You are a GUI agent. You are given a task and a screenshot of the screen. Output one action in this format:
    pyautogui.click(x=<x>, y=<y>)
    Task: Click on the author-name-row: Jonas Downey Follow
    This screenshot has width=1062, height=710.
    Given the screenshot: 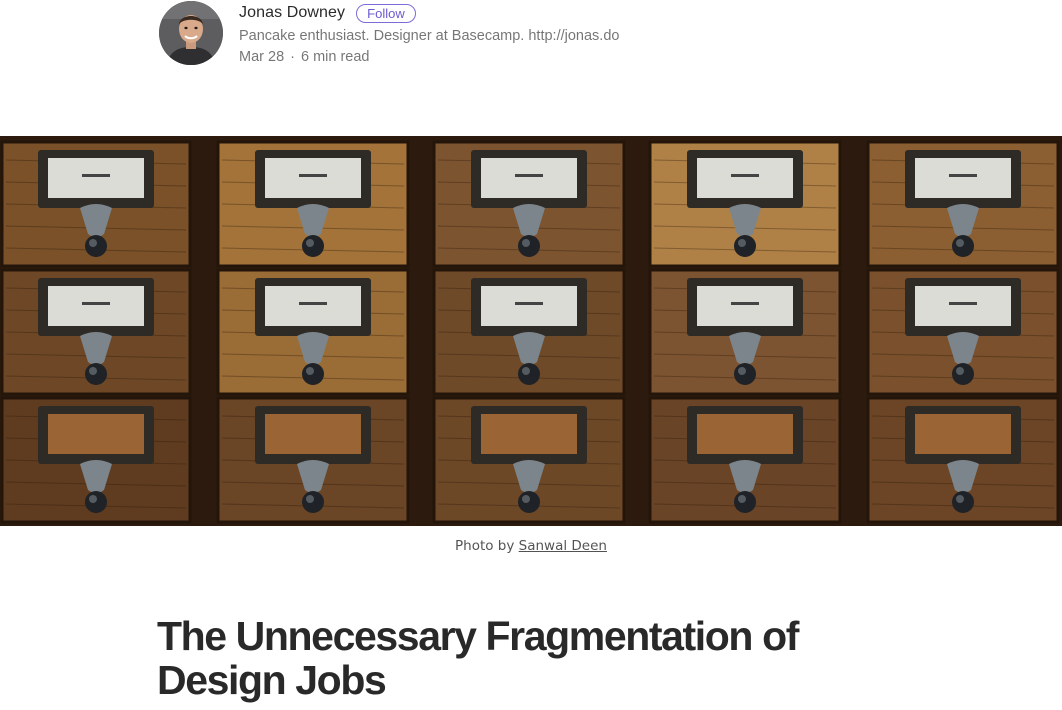 What is the action you would take?
    pyautogui.click(x=499, y=13)
    